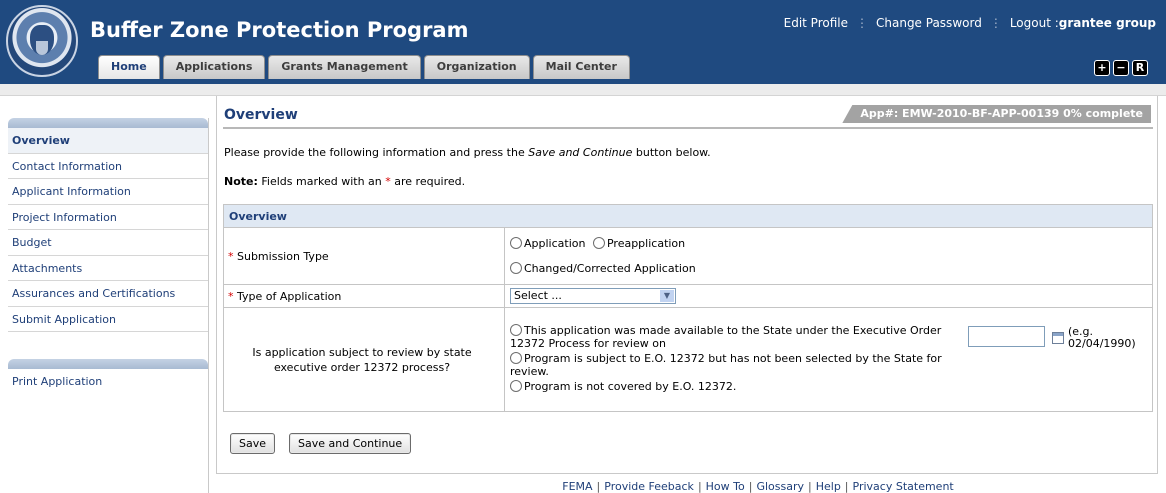 This screenshot has width=1166, height=493. I want to click on decrease-font-icon: −, so click(1121, 68).